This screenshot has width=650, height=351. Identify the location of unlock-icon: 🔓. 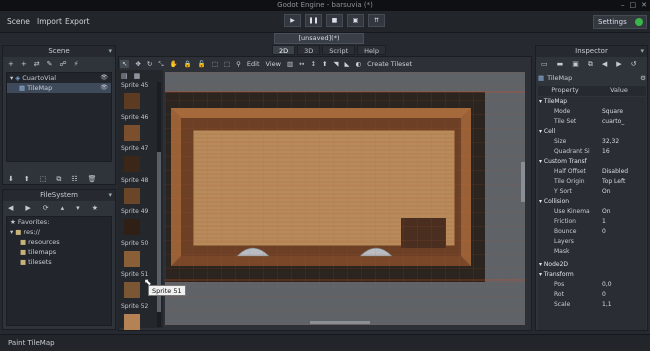
(202, 64).